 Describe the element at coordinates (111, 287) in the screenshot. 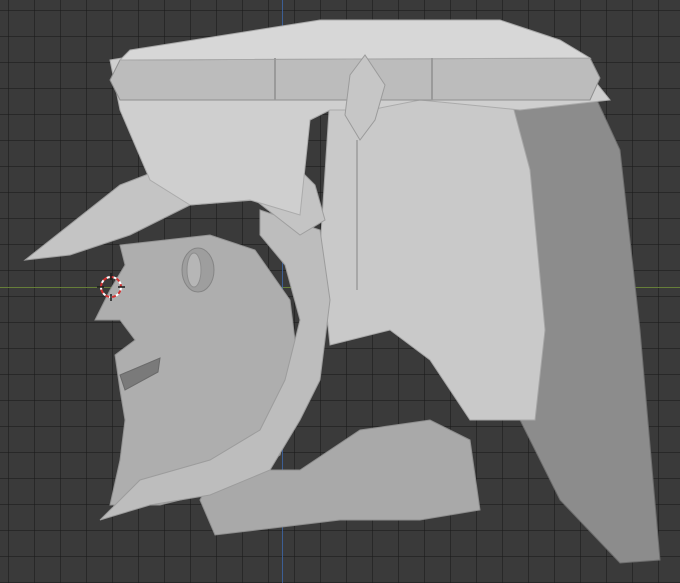

I see `3d-cursor-icon` at that location.